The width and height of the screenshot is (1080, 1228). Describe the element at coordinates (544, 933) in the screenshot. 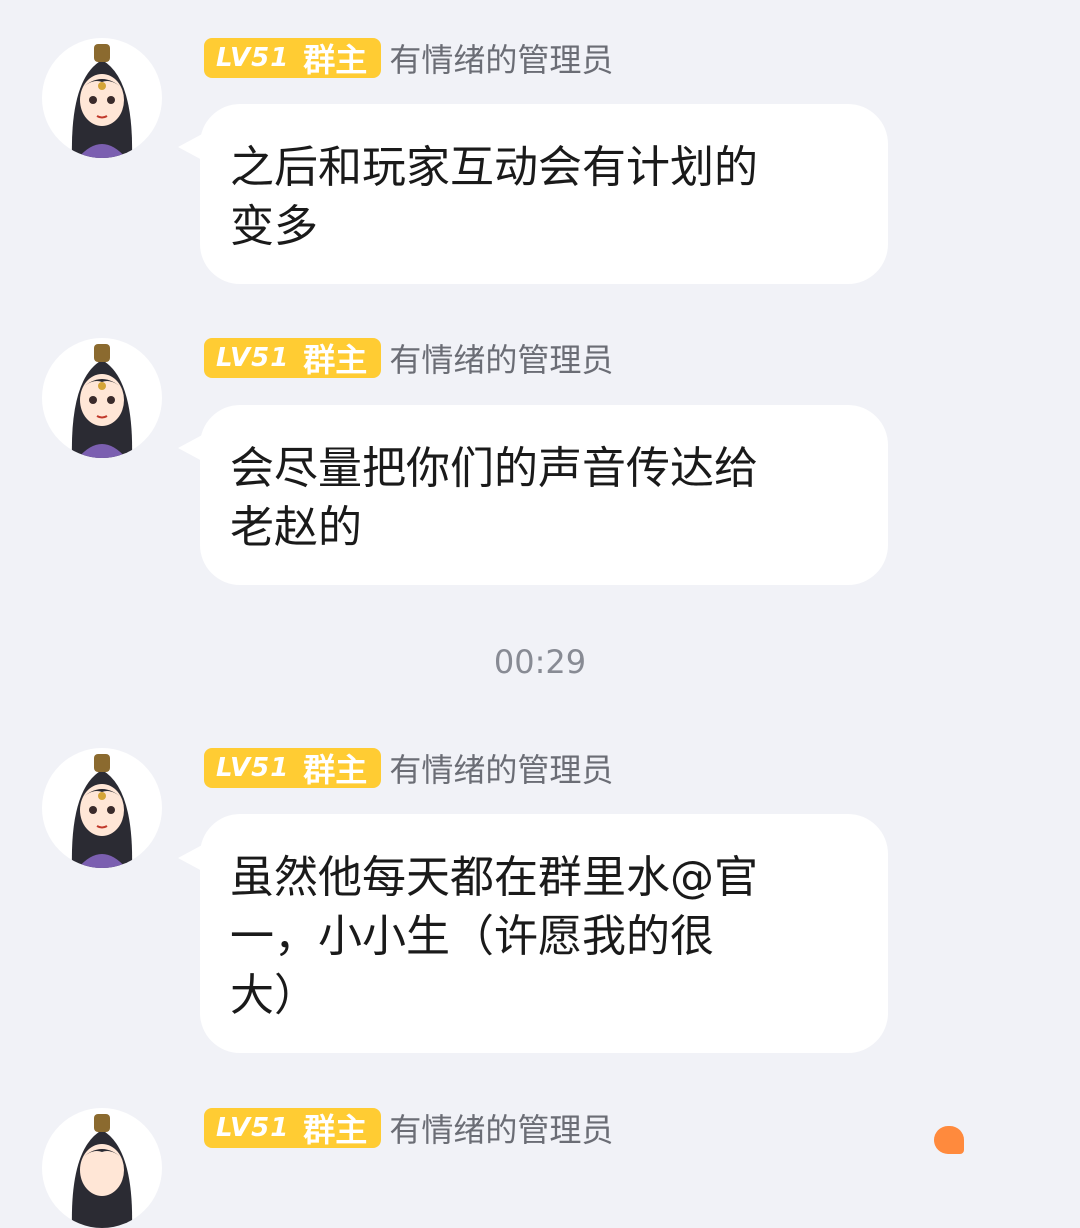

I see `message-bubble: 虽然他每天都在群里水@官 一，小小生（许愿我的很 大）` at that location.